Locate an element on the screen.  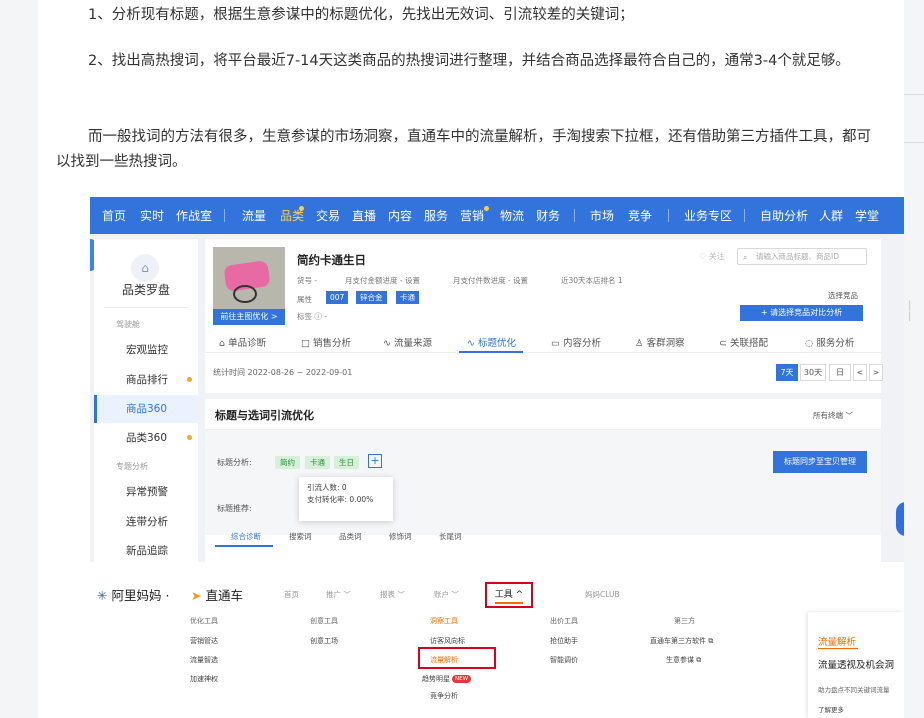
tab-audience: ♙ 客群洞察 is located at coordinates (660, 342).